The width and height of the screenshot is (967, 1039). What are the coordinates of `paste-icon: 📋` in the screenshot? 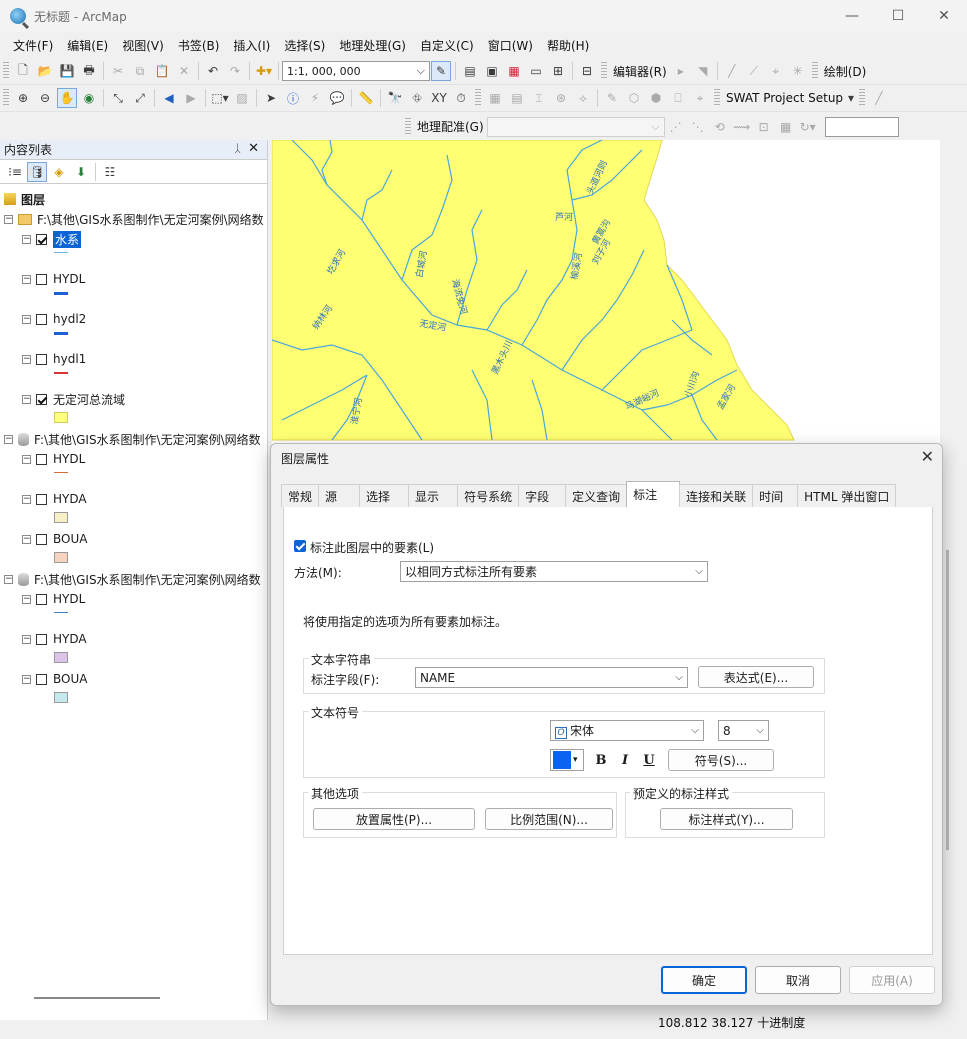 It's located at (162, 71).